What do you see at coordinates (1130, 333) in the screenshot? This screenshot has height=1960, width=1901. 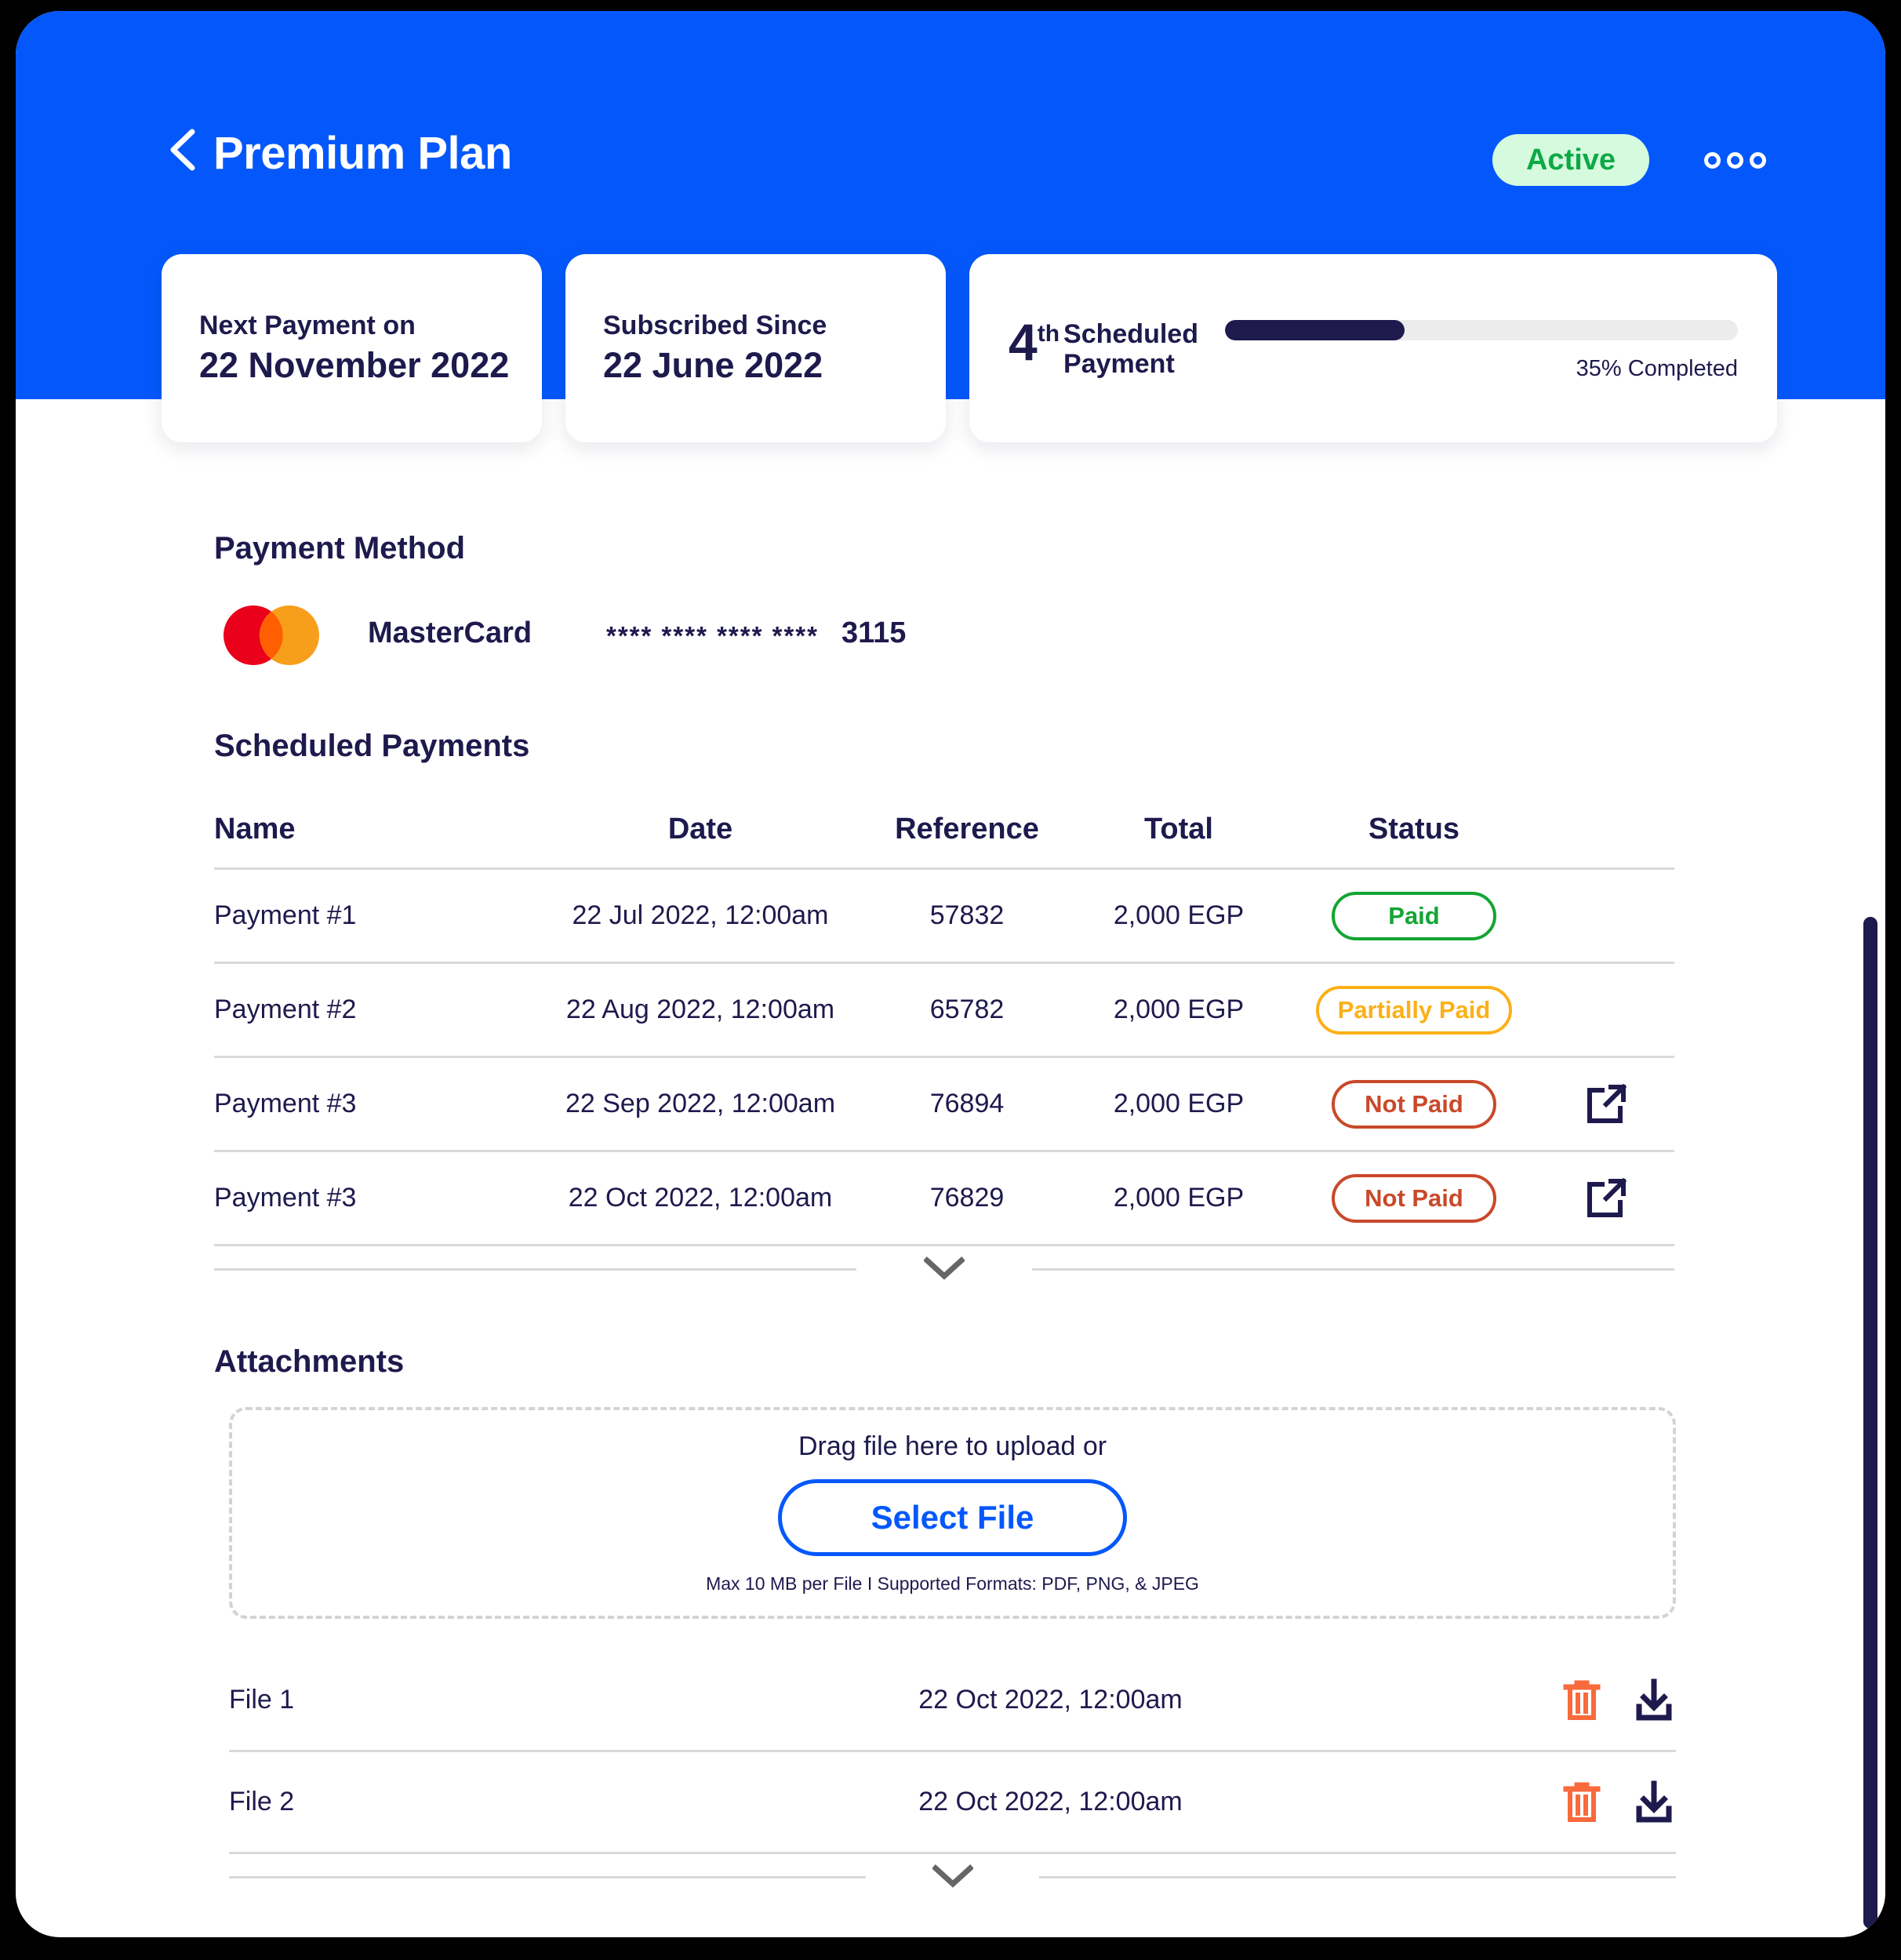 I see `scheduled-payment-words-line1: Scheduled` at bounding box center [1130, 333].